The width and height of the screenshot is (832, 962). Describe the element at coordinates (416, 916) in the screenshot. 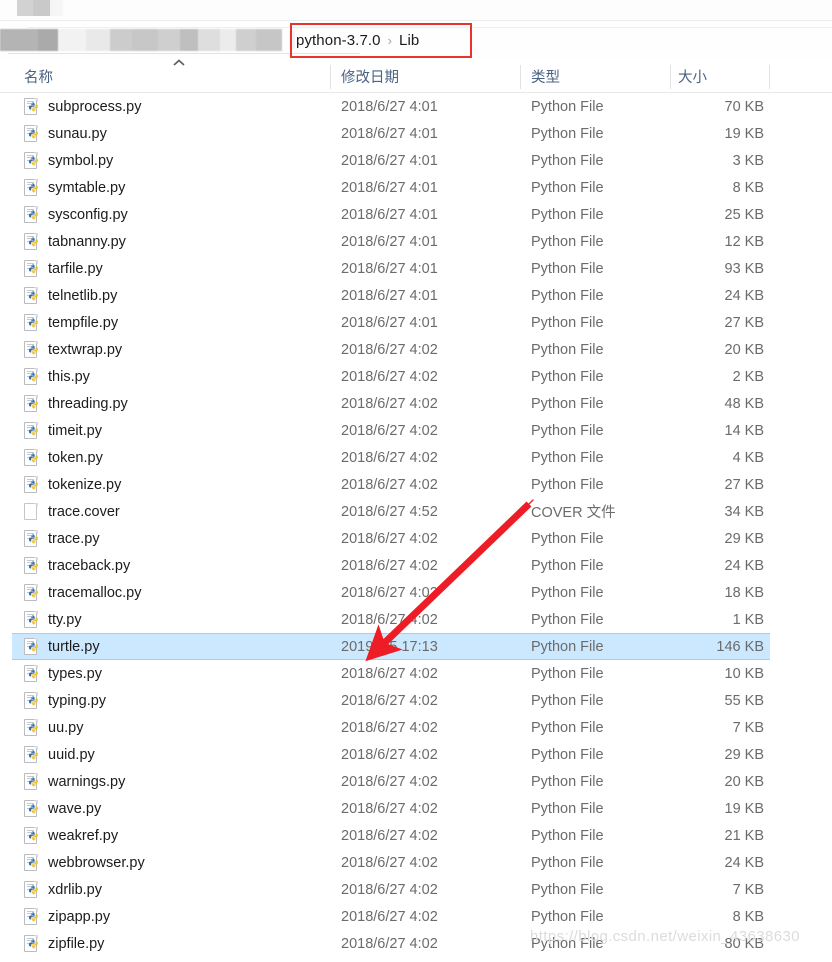

I see `file-row: zipapp.py 2018/6/27 4:02 Python File 8 KB` at that location.